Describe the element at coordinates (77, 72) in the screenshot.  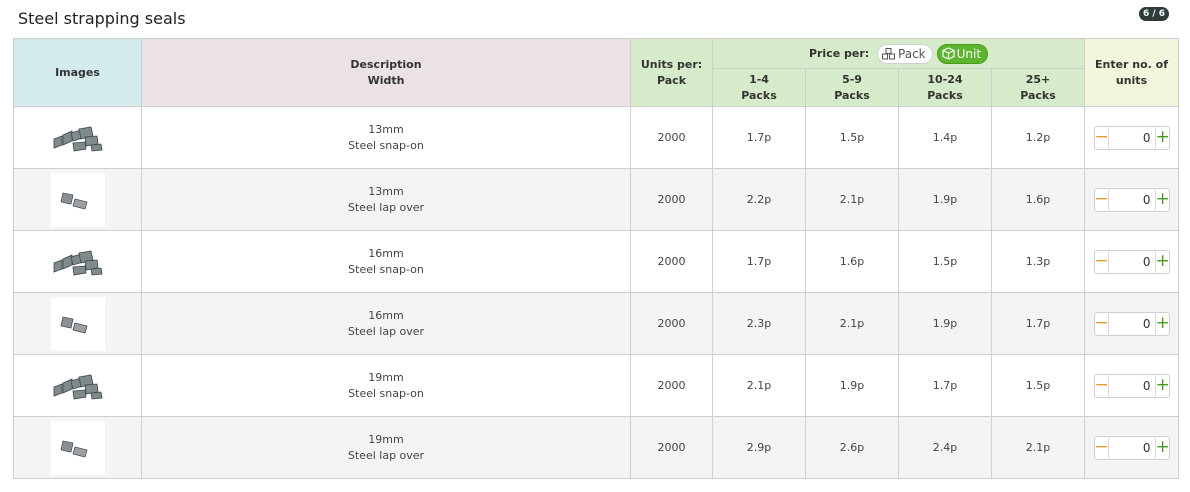
I see `header-images: Images` at that location.